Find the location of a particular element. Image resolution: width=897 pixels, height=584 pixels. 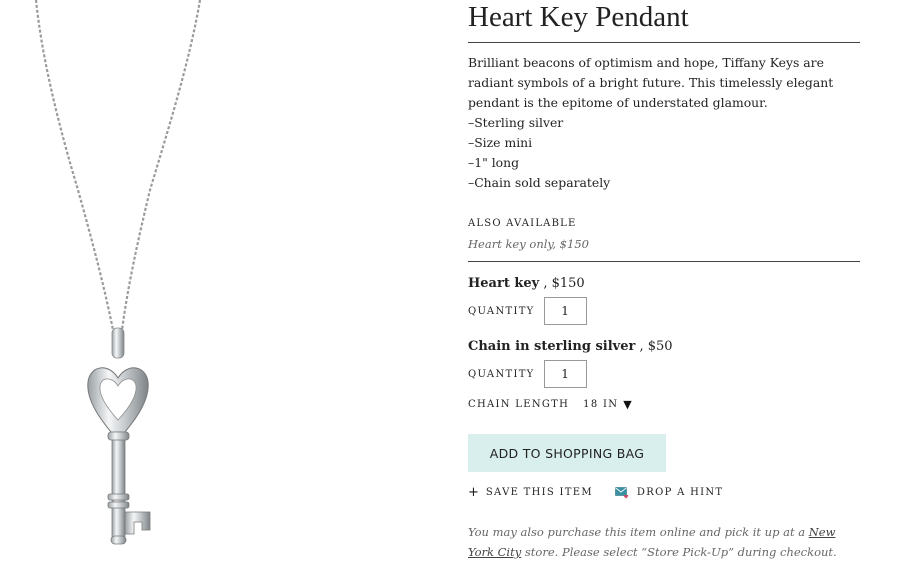

drop-hint-button: DROP A HINT is located at coordinates (669, 492).